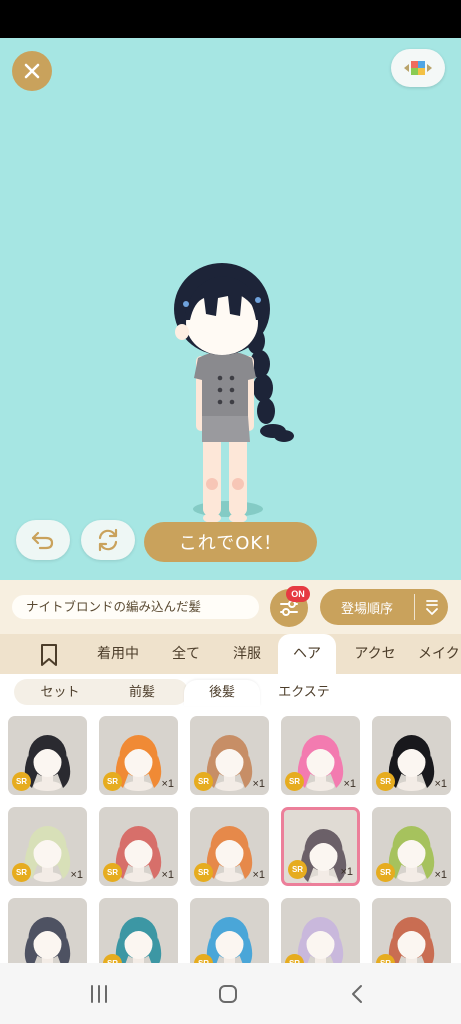 The height and width of the screenshot is (1024, 461). What do you see at coordinates (230, 542) in the screenshot?
I see `confirm-ok-button: これでOK！` at bounding box center [230, 542].